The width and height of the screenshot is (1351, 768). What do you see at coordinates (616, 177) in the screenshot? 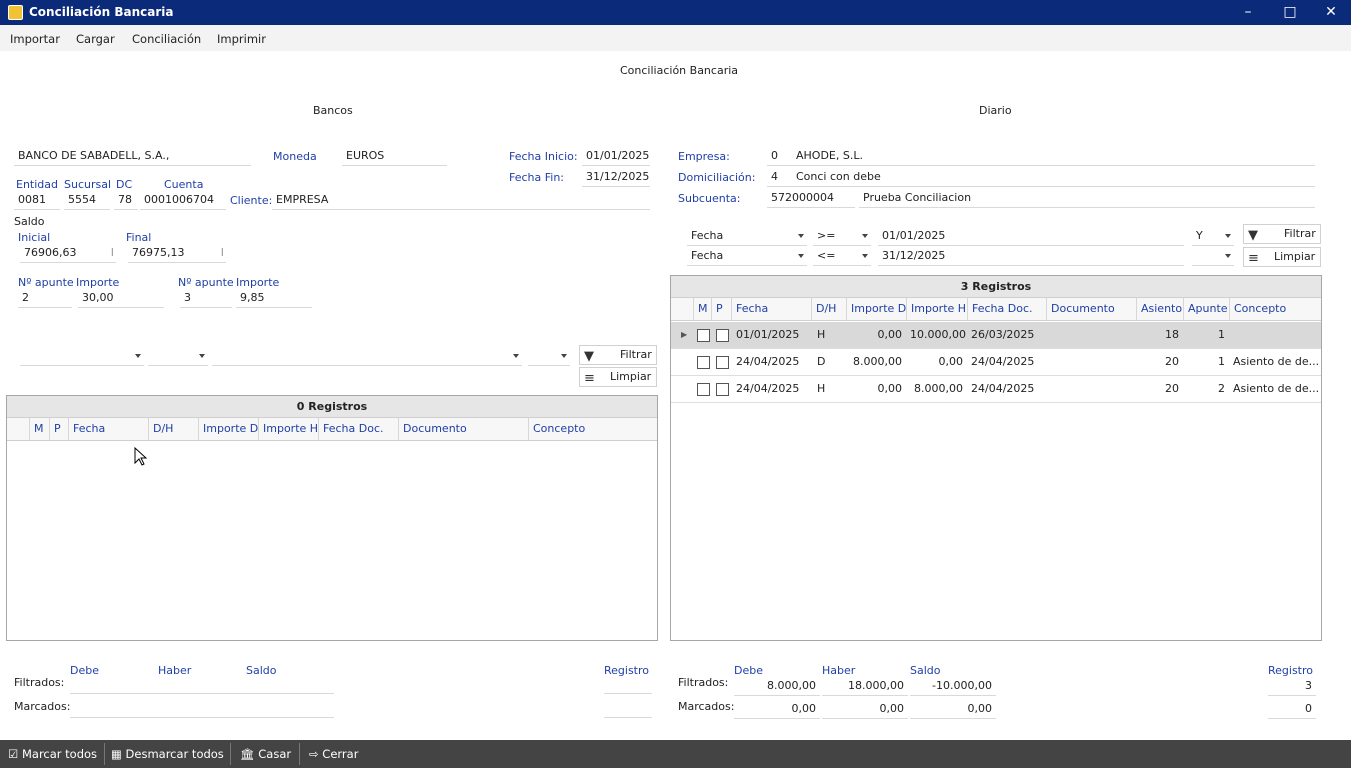
I see `fecha-fin-field: 31/12/2025` at bounding box center [616, 177].